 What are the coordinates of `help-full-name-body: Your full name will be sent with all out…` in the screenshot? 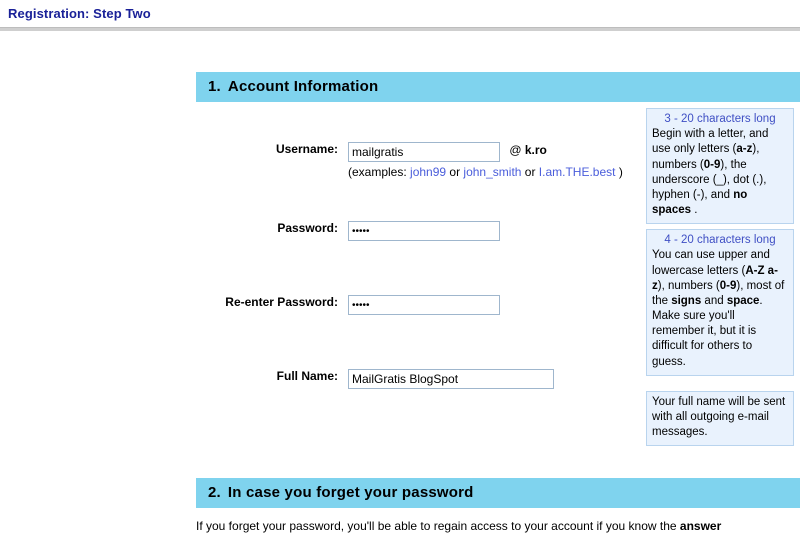 It's located at (719, 417).